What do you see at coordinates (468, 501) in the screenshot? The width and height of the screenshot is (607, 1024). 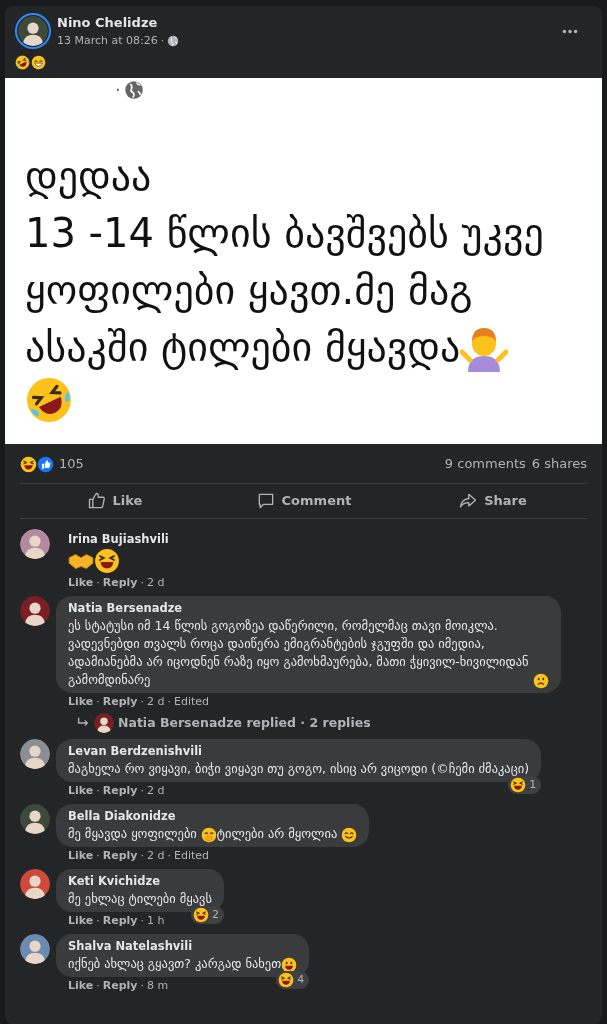 I see `share-arrow-icon` at bounding box center [468, 501].